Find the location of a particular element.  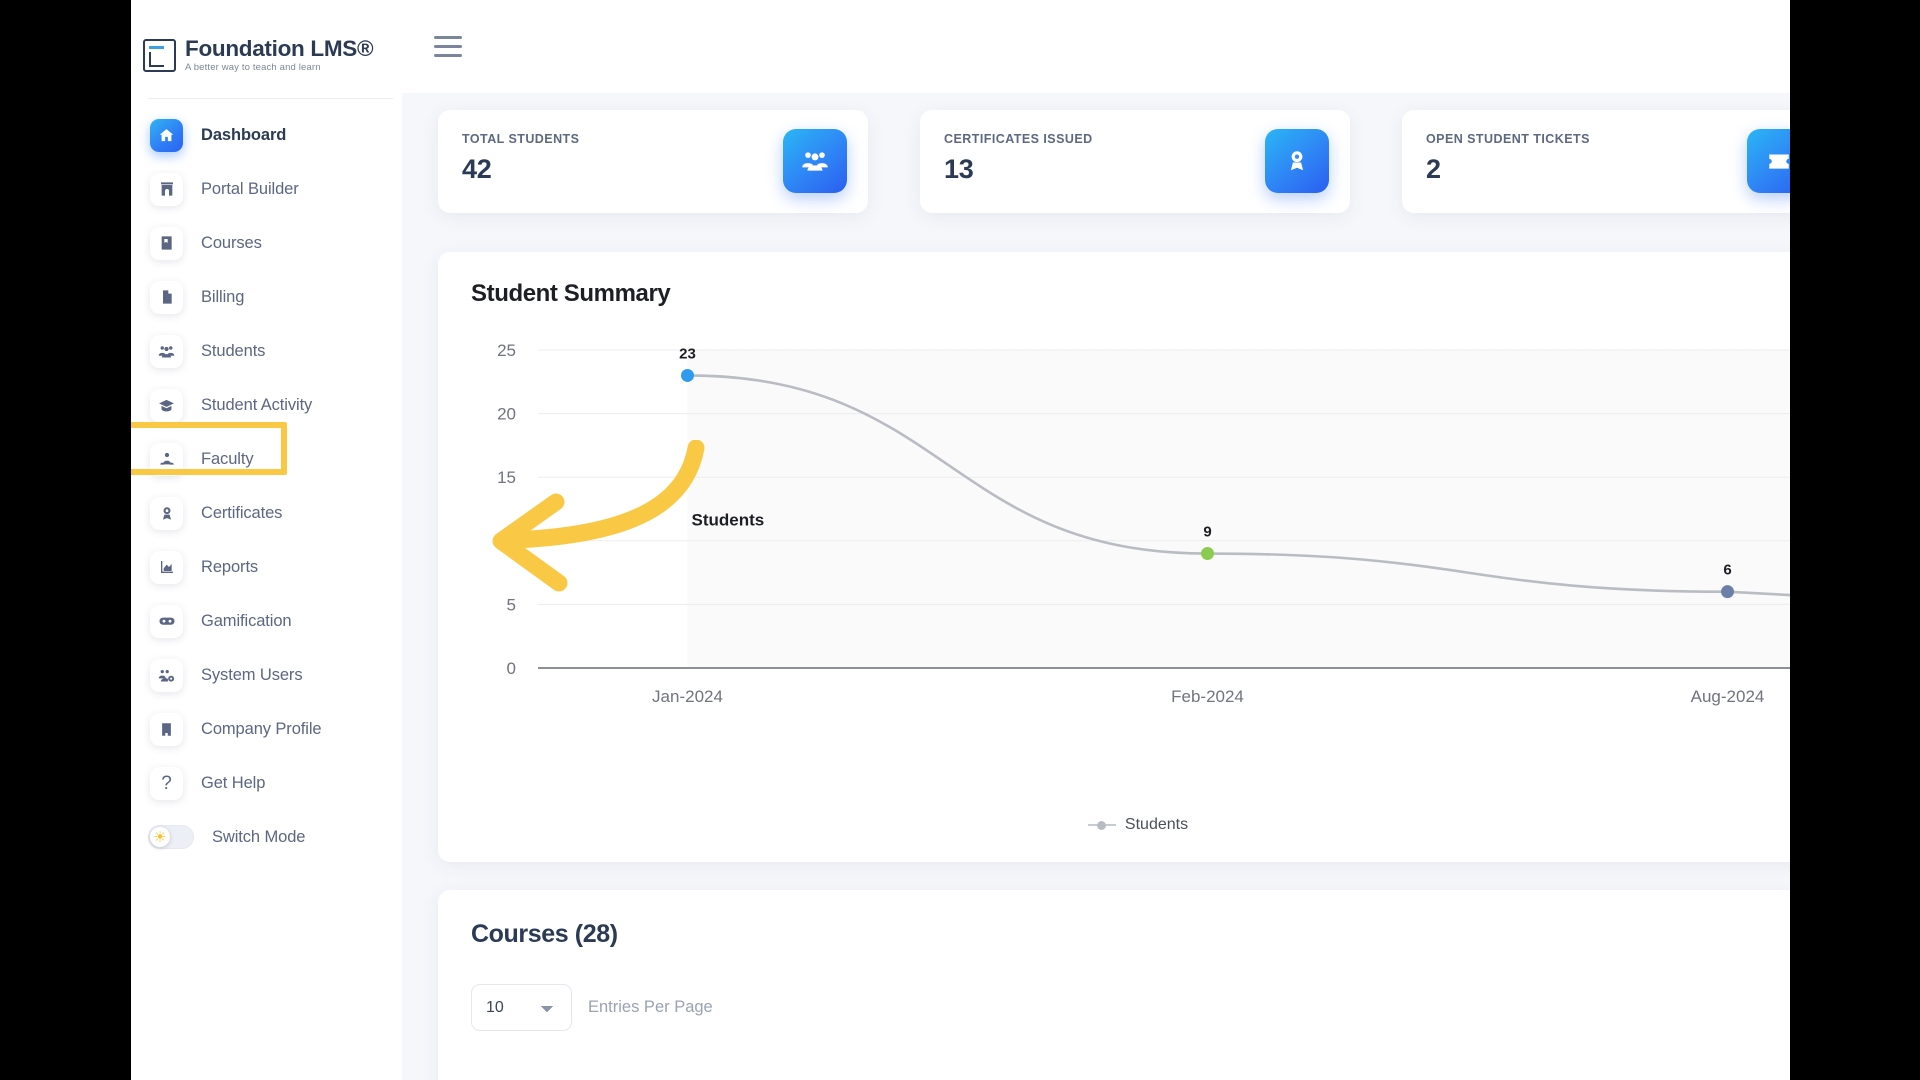

sidebar-item-students: Students is located at coordinates (266, 351).